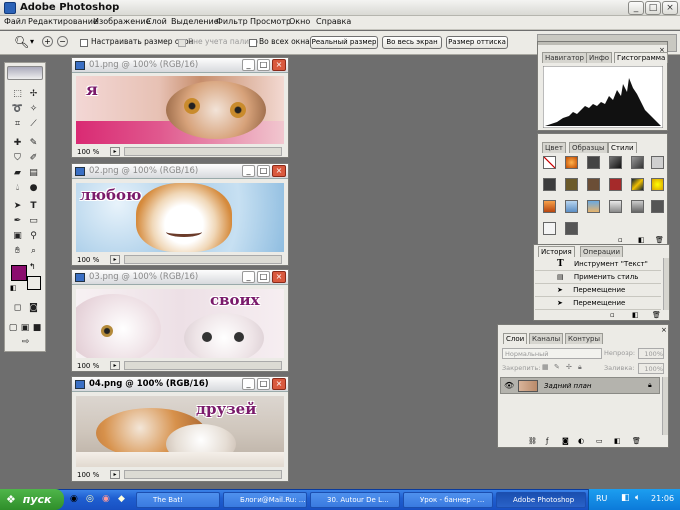 The width and height of the screenshot is (680, 510). What do you see at coordinates (599, 57) in the screenshot?
I see `tab-info: Инфо` at bounding box center [599, 57].